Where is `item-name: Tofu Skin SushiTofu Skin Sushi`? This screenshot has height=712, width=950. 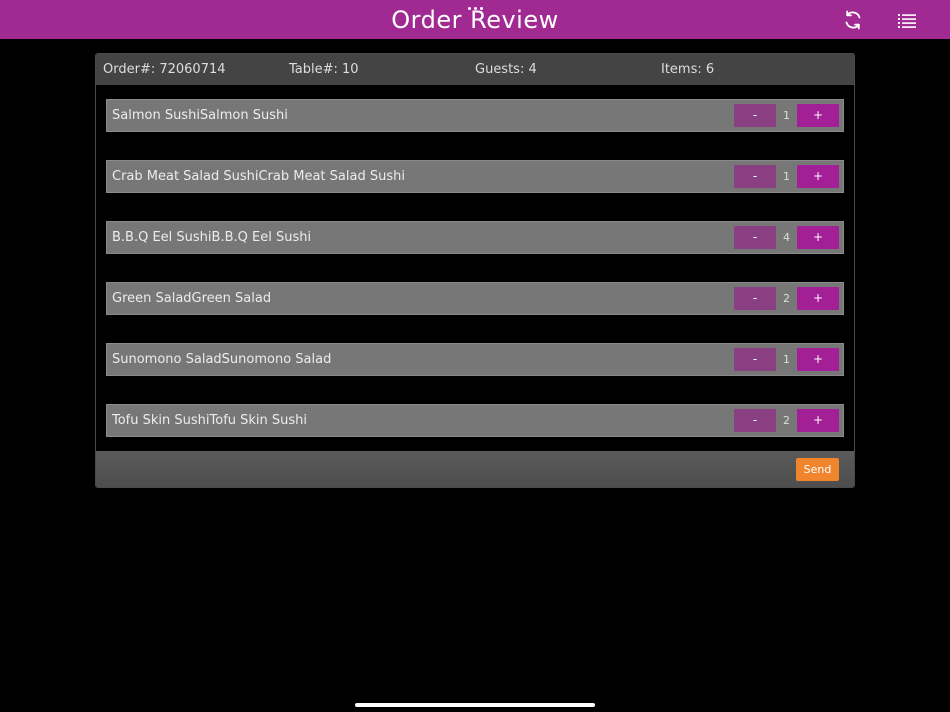 item-name: Tofu Skin SushiTofu Skin Sushi is located at coordinates (210, 420).